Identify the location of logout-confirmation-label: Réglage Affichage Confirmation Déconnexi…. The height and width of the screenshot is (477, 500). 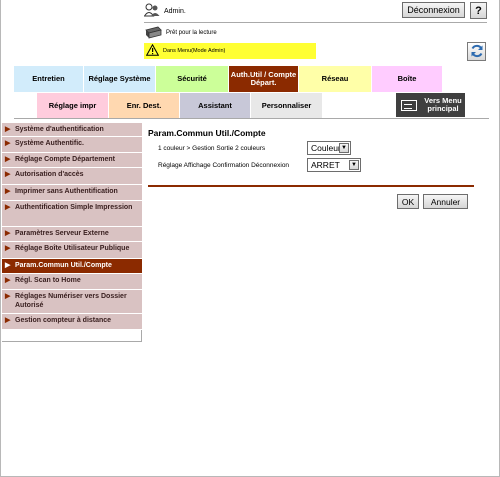
(224, 165).